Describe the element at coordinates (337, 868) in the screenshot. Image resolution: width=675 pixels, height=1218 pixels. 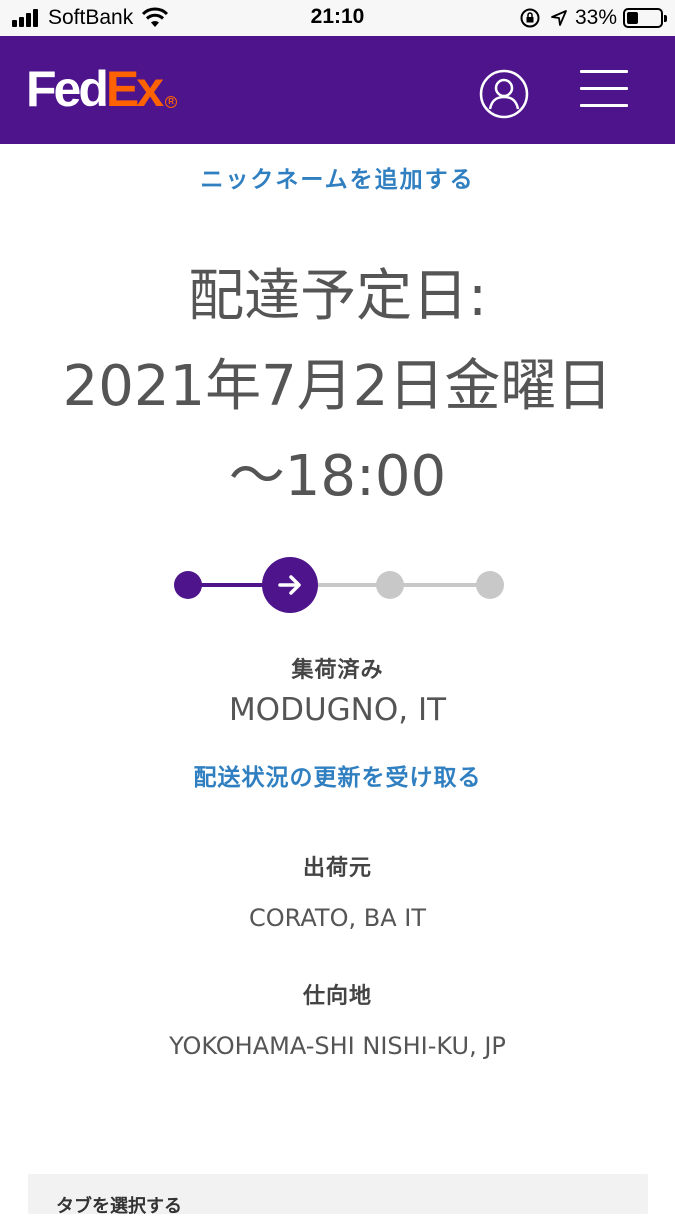
I see `origin-label: 出荷元` at that location.